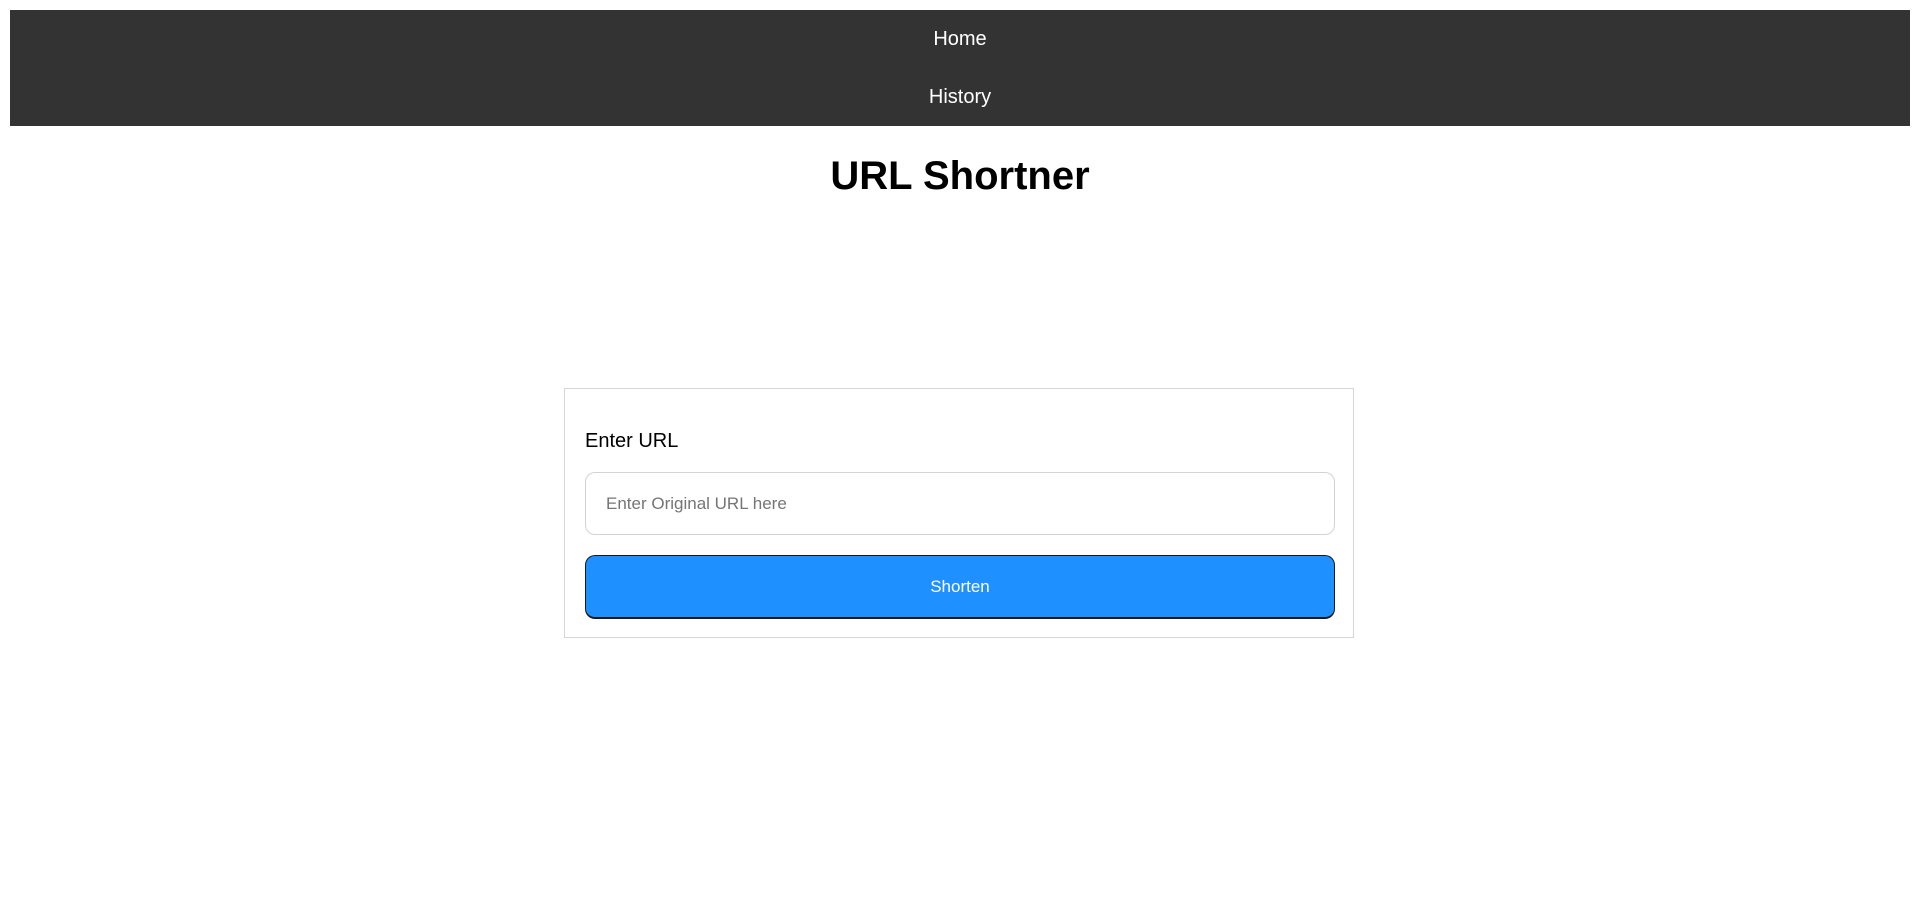 The height and width of the screenshot is (905, 1920). What do you see at coordinates (960, 97) in the screenshot?
I see `nav-link-history: History` at bounding box center [960, 97].